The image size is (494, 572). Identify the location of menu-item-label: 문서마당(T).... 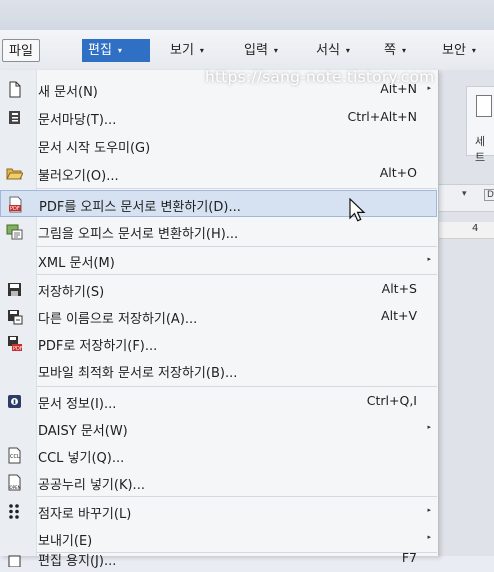
(77, 120).